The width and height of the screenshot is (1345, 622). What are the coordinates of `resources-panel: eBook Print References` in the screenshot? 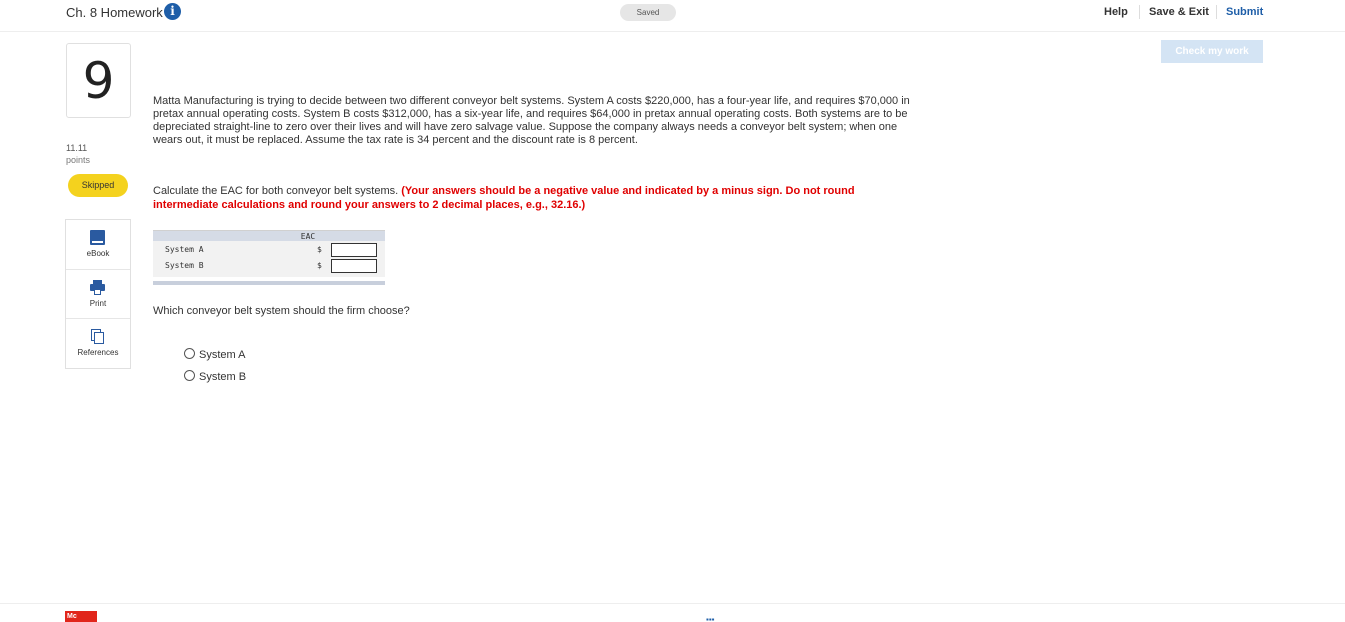 It's located at (98, 294).